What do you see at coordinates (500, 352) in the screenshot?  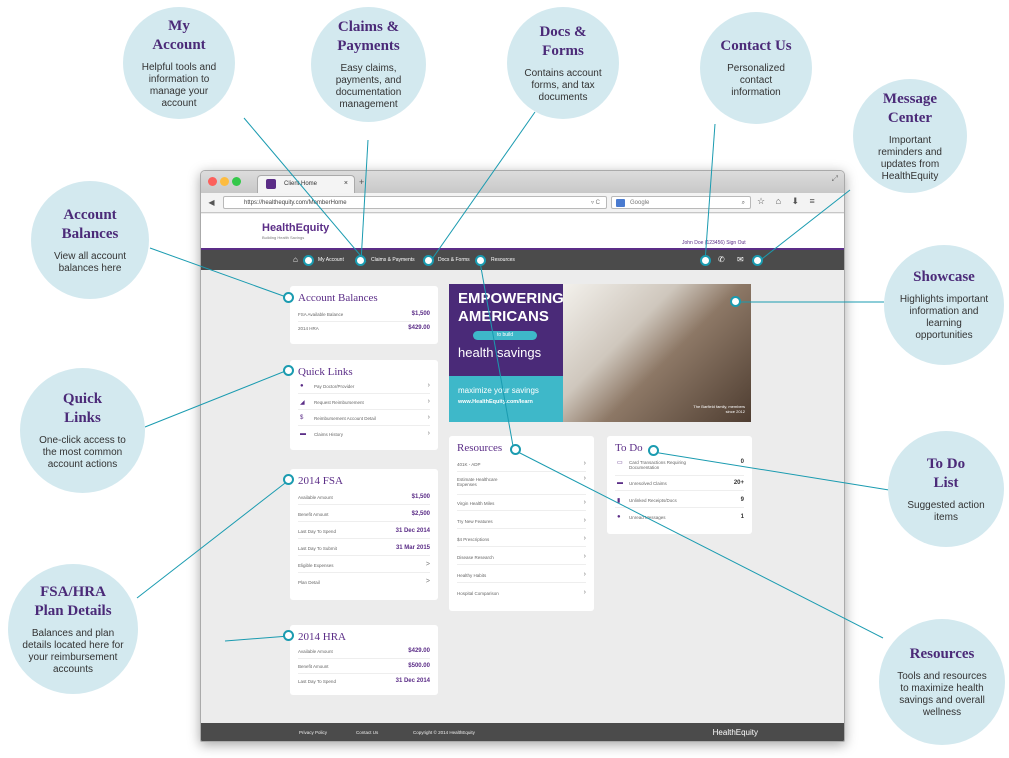 I see `showcase-line-3: health savings` at bounding box center [500, 352].